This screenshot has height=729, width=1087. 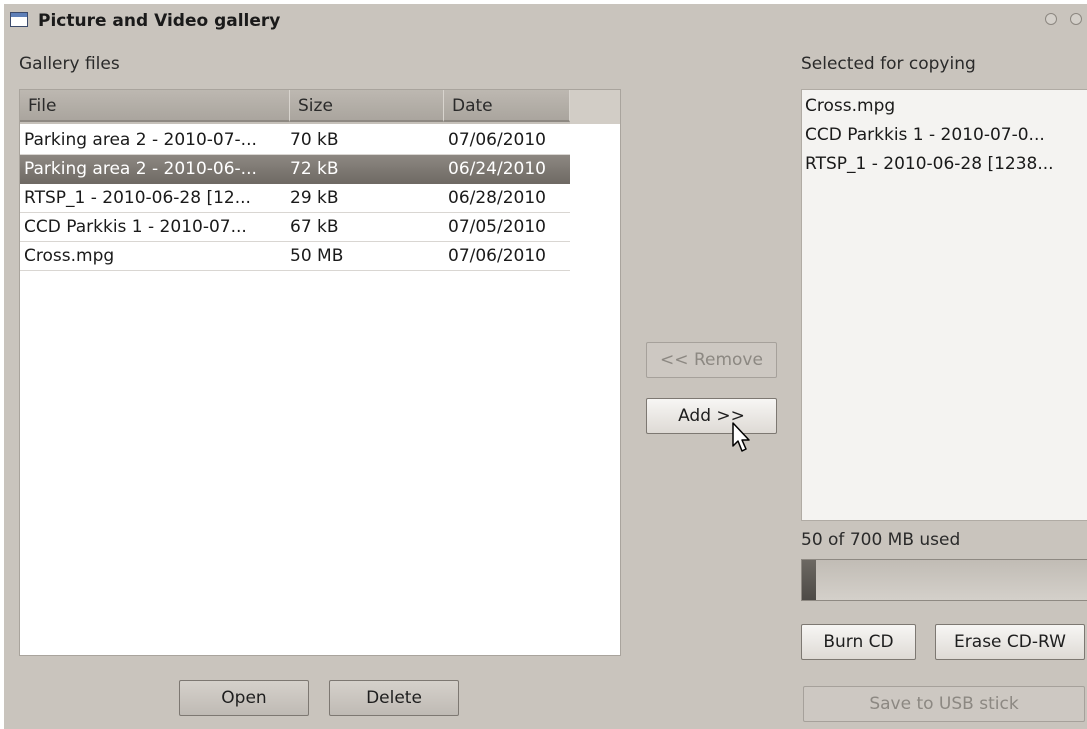 I want to click on column-header-date: Date, so click(x=507, y=106).